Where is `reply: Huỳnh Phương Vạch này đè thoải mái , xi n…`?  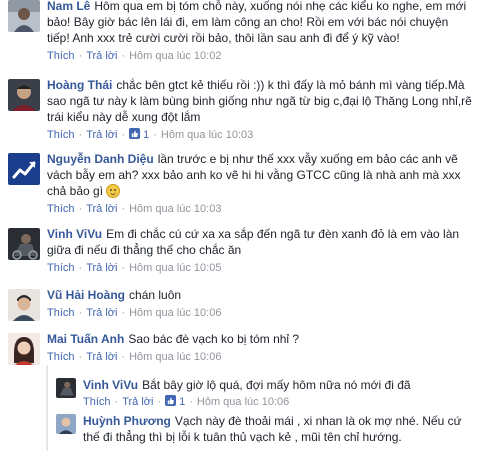
reply: Huỳnh Phương Vạch này đè thoải mái , xi n… is located at coordinates (265, 429).